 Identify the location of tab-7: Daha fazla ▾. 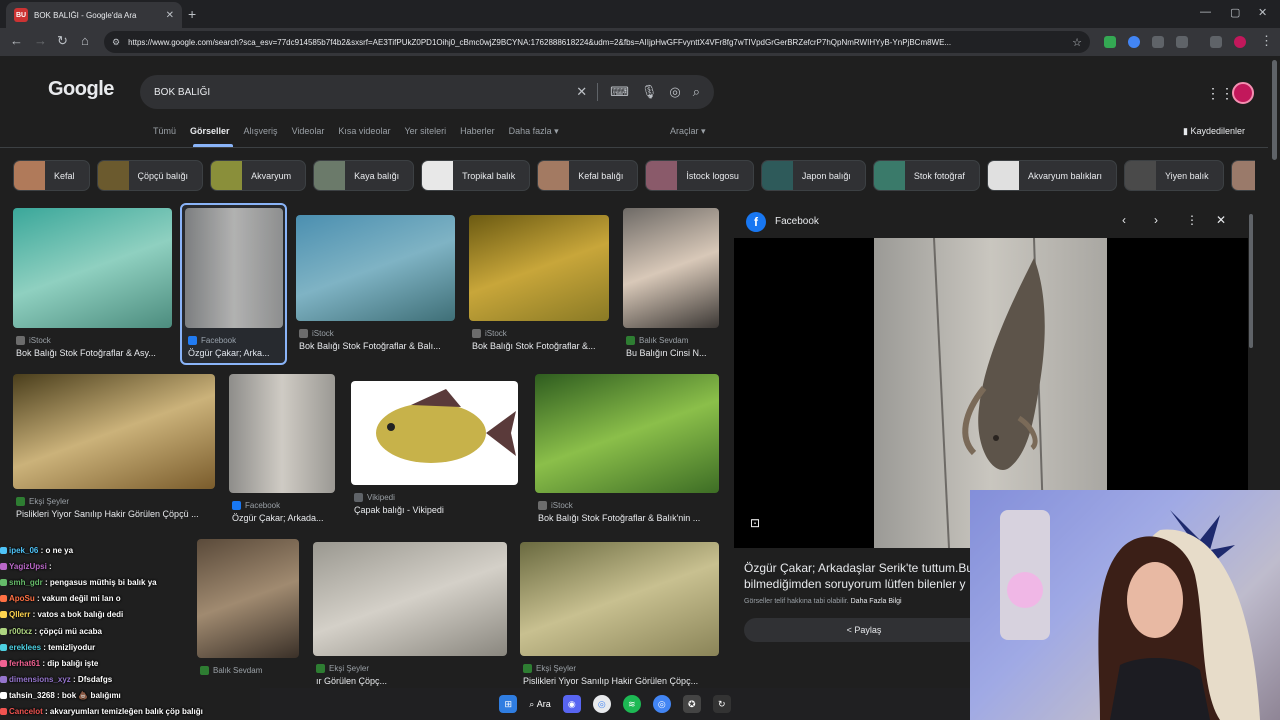
(534, 131).